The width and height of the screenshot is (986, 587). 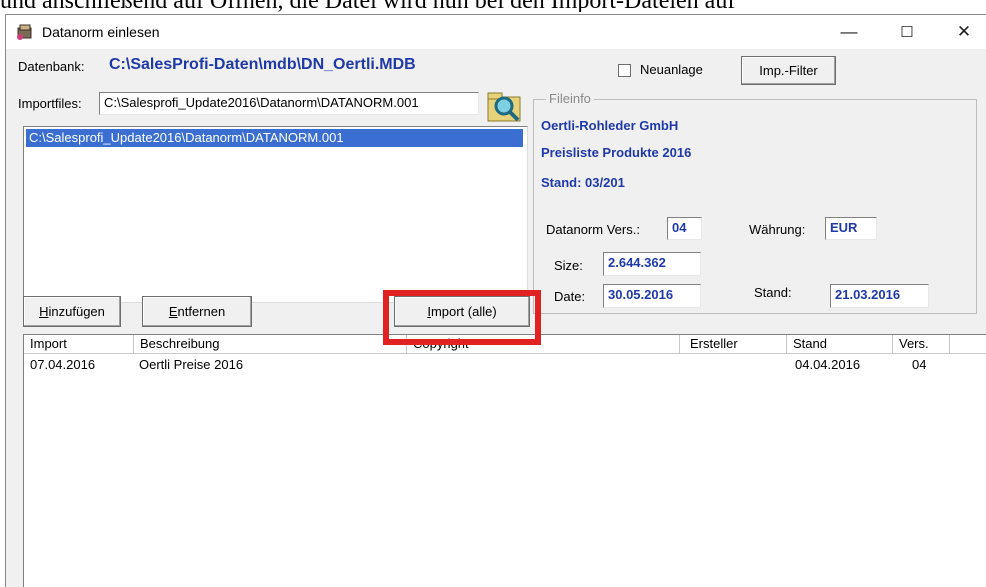 I want to click on stand-label: Stand:, so click(x=773, y=292).